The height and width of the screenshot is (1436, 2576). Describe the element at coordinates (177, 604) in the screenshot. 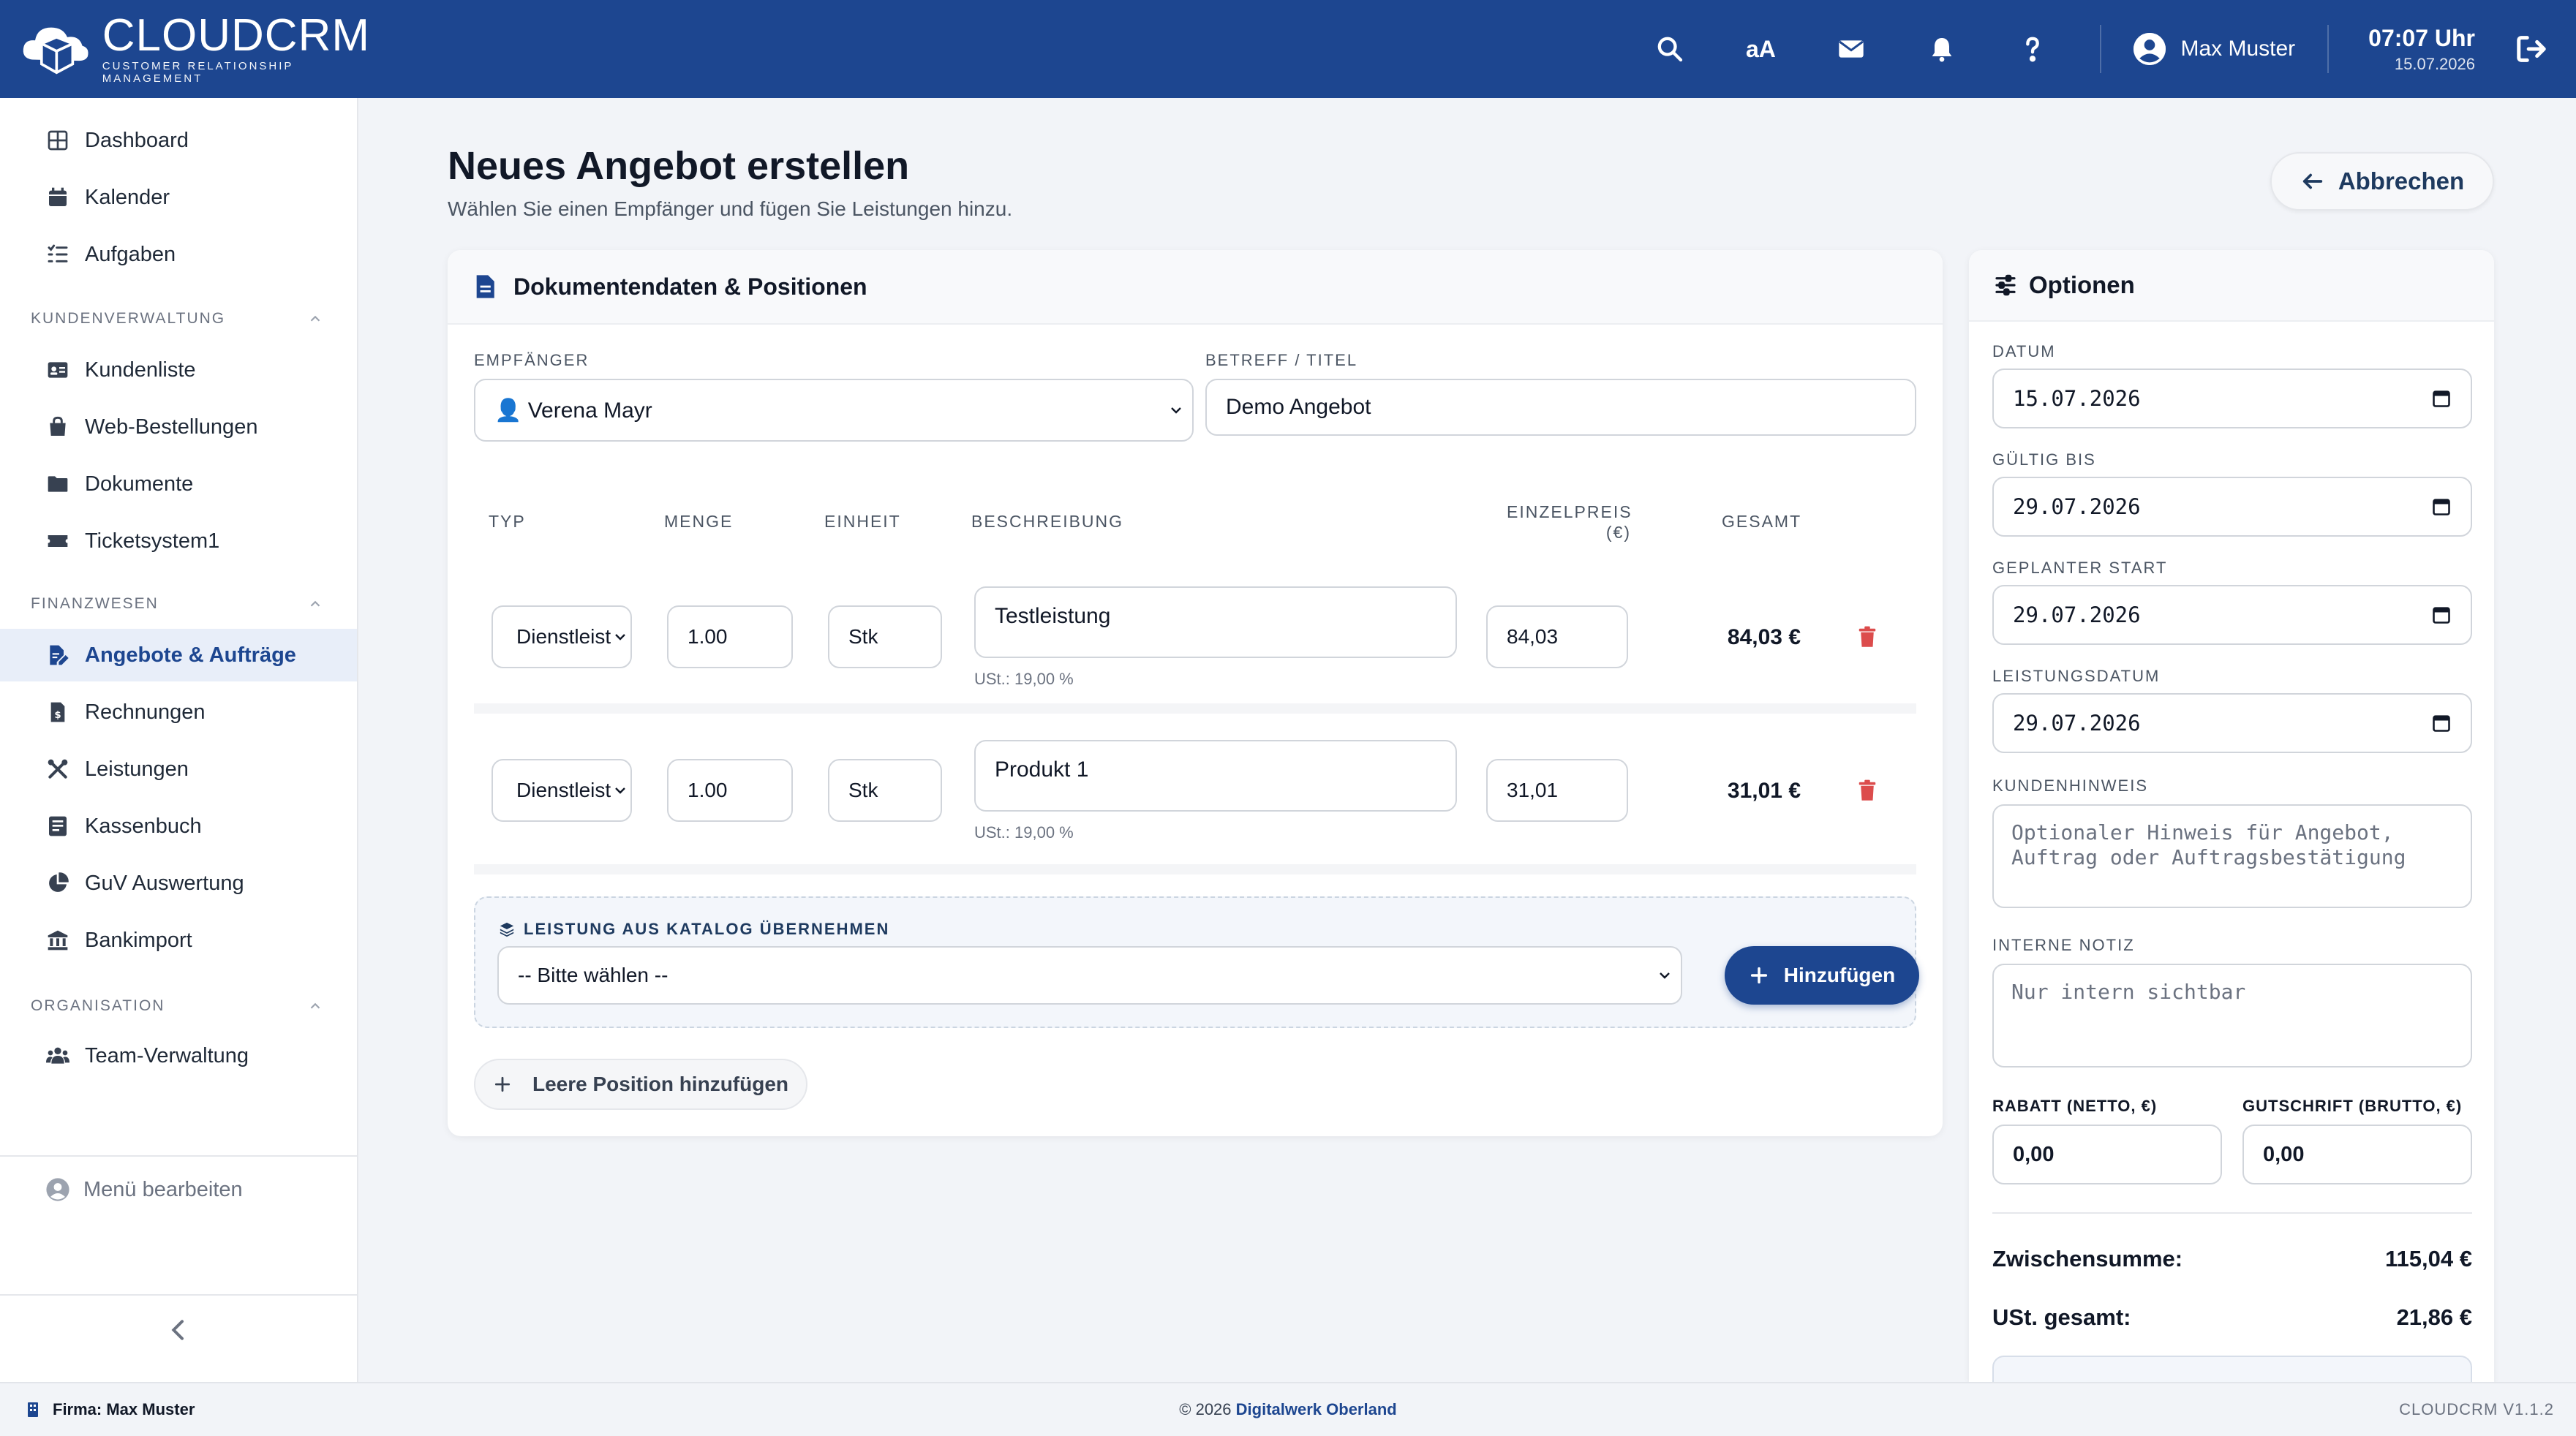

I see `section-finance: FINANZWESEN` at that location.